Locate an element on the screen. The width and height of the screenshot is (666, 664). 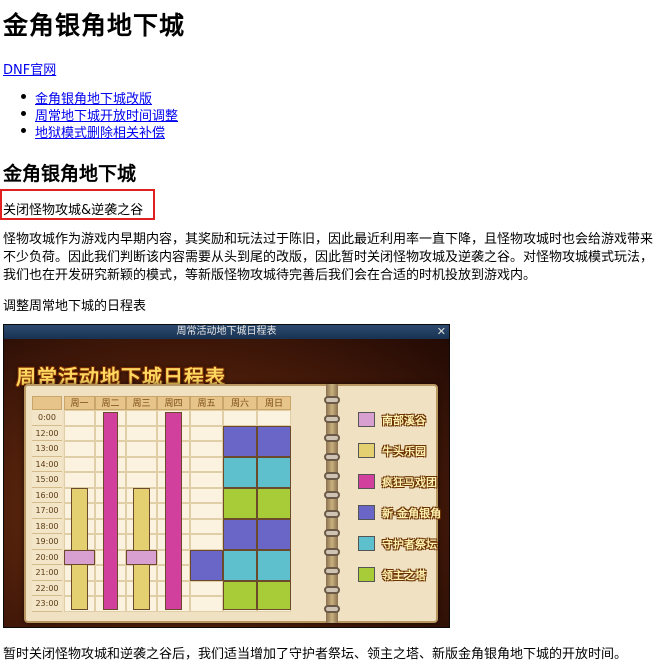
time-label: 22:00 is located at coordinates (47, 588).